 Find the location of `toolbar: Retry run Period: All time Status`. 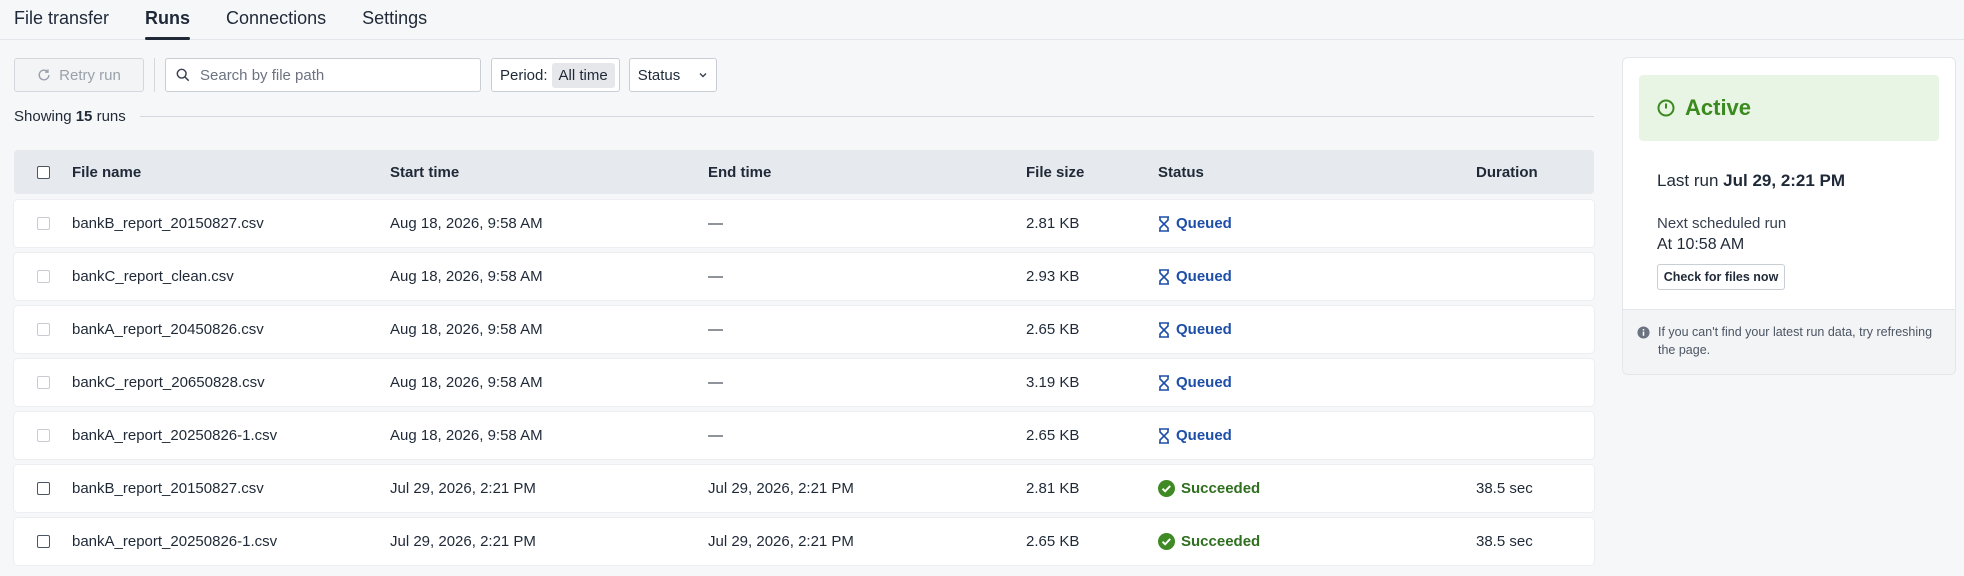

toolbar: Retry run Period: All time Status is located at coordinates (804, 75).